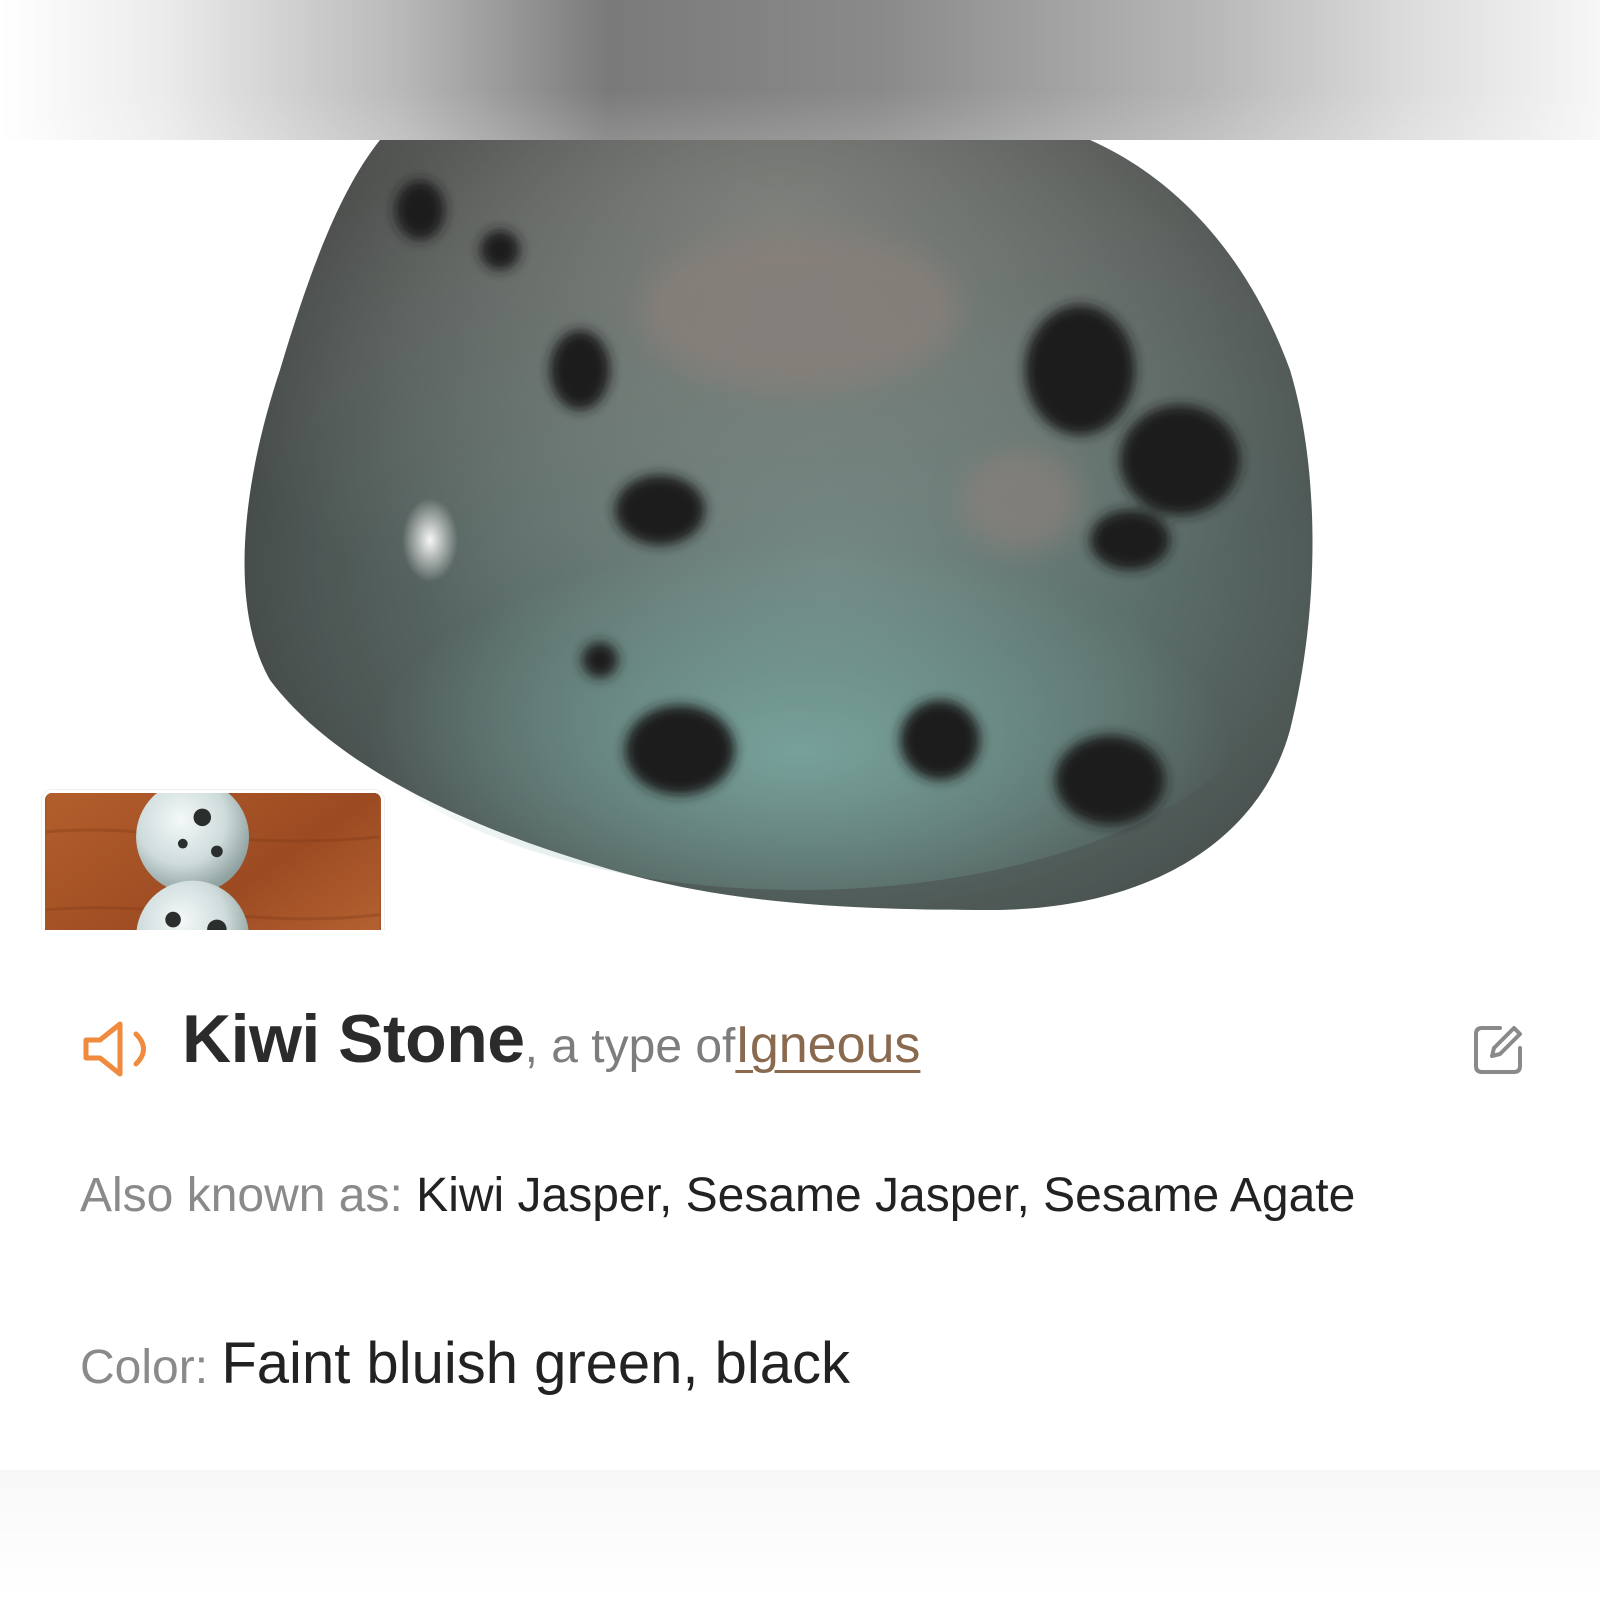  Describe the element at coordinates (121, 1049) in the screenshot. I see `speaker-icon` at that location.